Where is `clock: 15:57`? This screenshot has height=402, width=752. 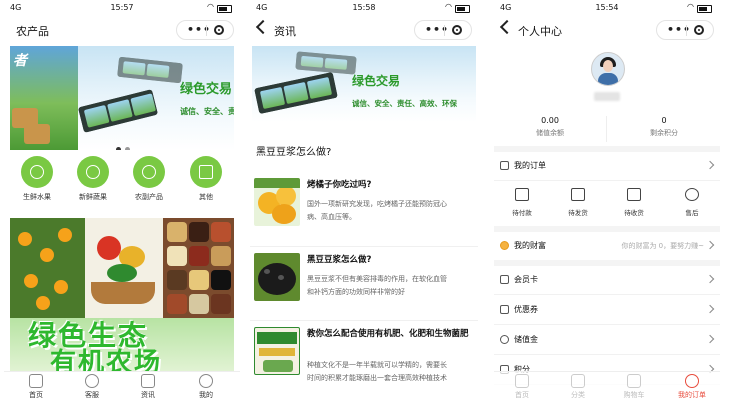 clock: 15:57 is located at coordinates (122, 7).